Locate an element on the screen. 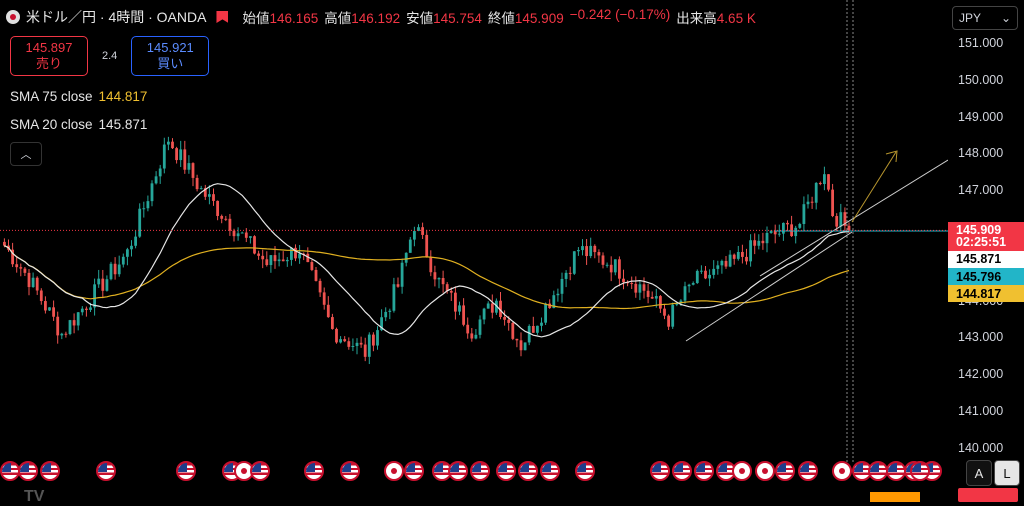 This screenshot has width=1024, height=506. sell-button: 145.897 売り is located at coordinates (49, 56).